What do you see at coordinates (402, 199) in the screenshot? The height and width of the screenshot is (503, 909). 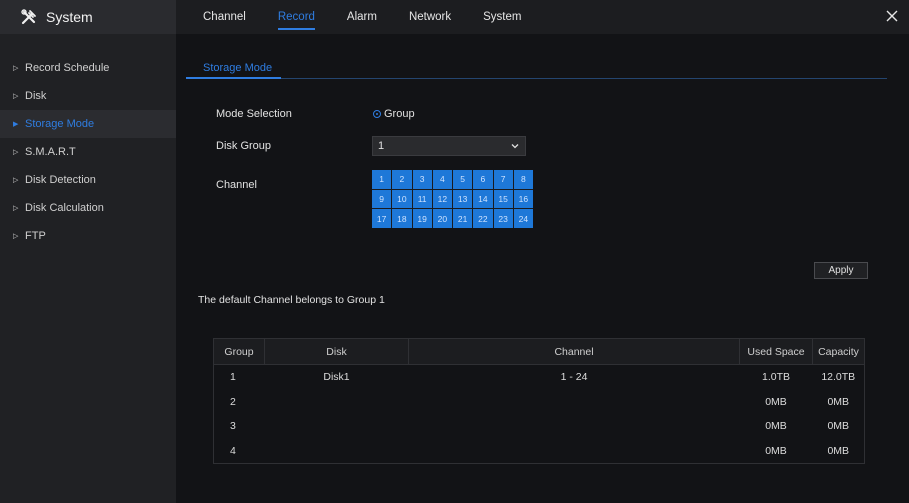 I see `channel-cell: 10` at bounding box center [402, 199].